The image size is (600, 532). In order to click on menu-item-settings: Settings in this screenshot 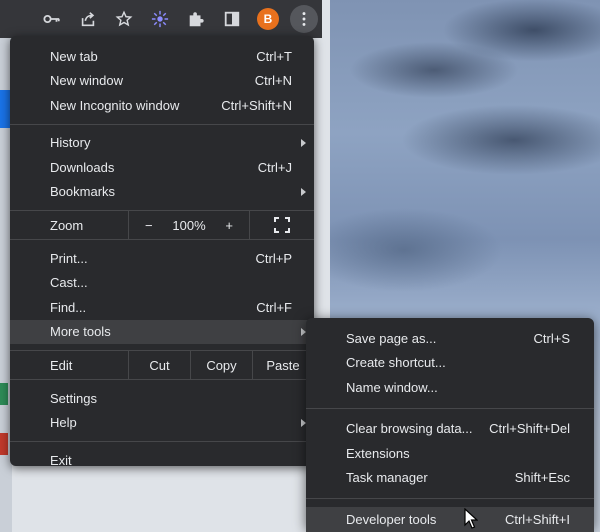, I will do `click(162, 398)`.